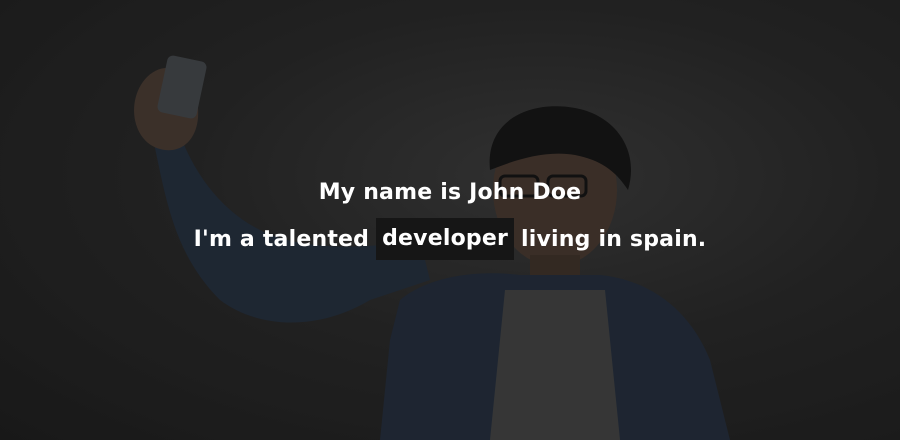 This screenshot has height=440, width=900. Describe the element at coordinates (614, 239) in the screenshot. I see `tagline-suffix: living in spain.` at that location.